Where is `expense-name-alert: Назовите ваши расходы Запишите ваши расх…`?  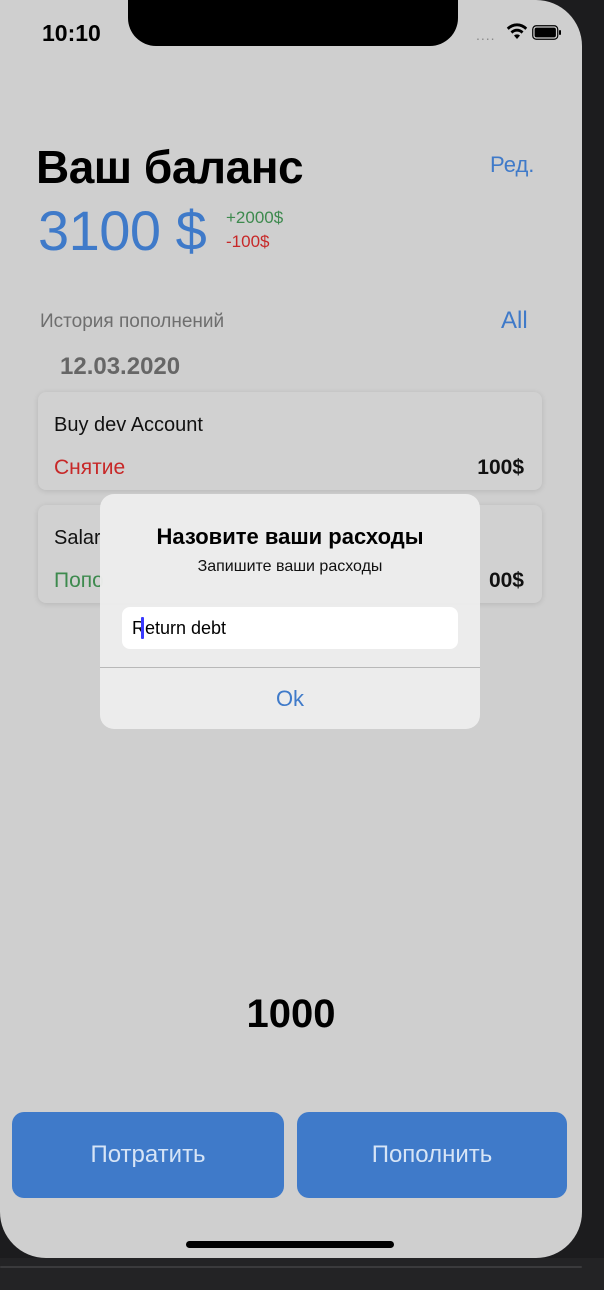
expense-name-alert: Назовите ваши расходы Запишите ваши расх… is located at coordinates (290, 611).